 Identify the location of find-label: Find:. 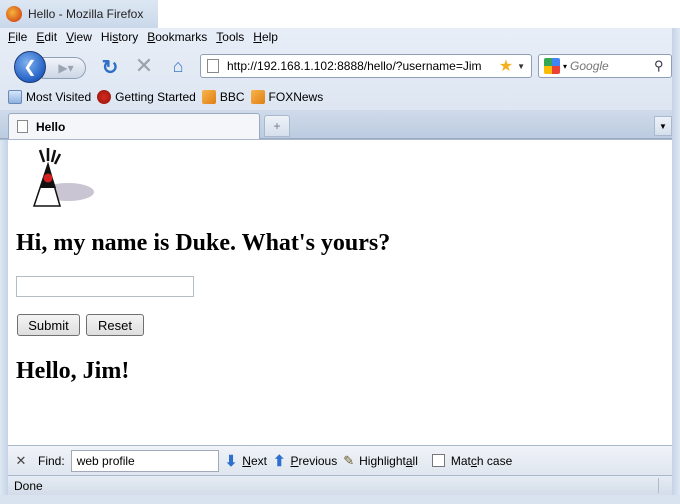
(51, 460).